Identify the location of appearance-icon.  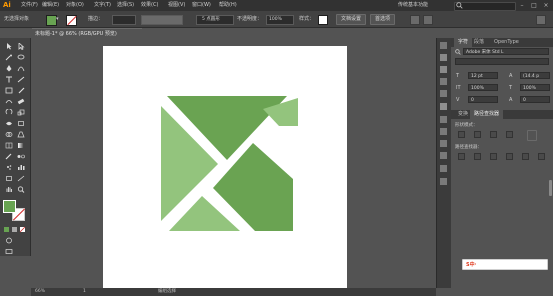
(443, 143).